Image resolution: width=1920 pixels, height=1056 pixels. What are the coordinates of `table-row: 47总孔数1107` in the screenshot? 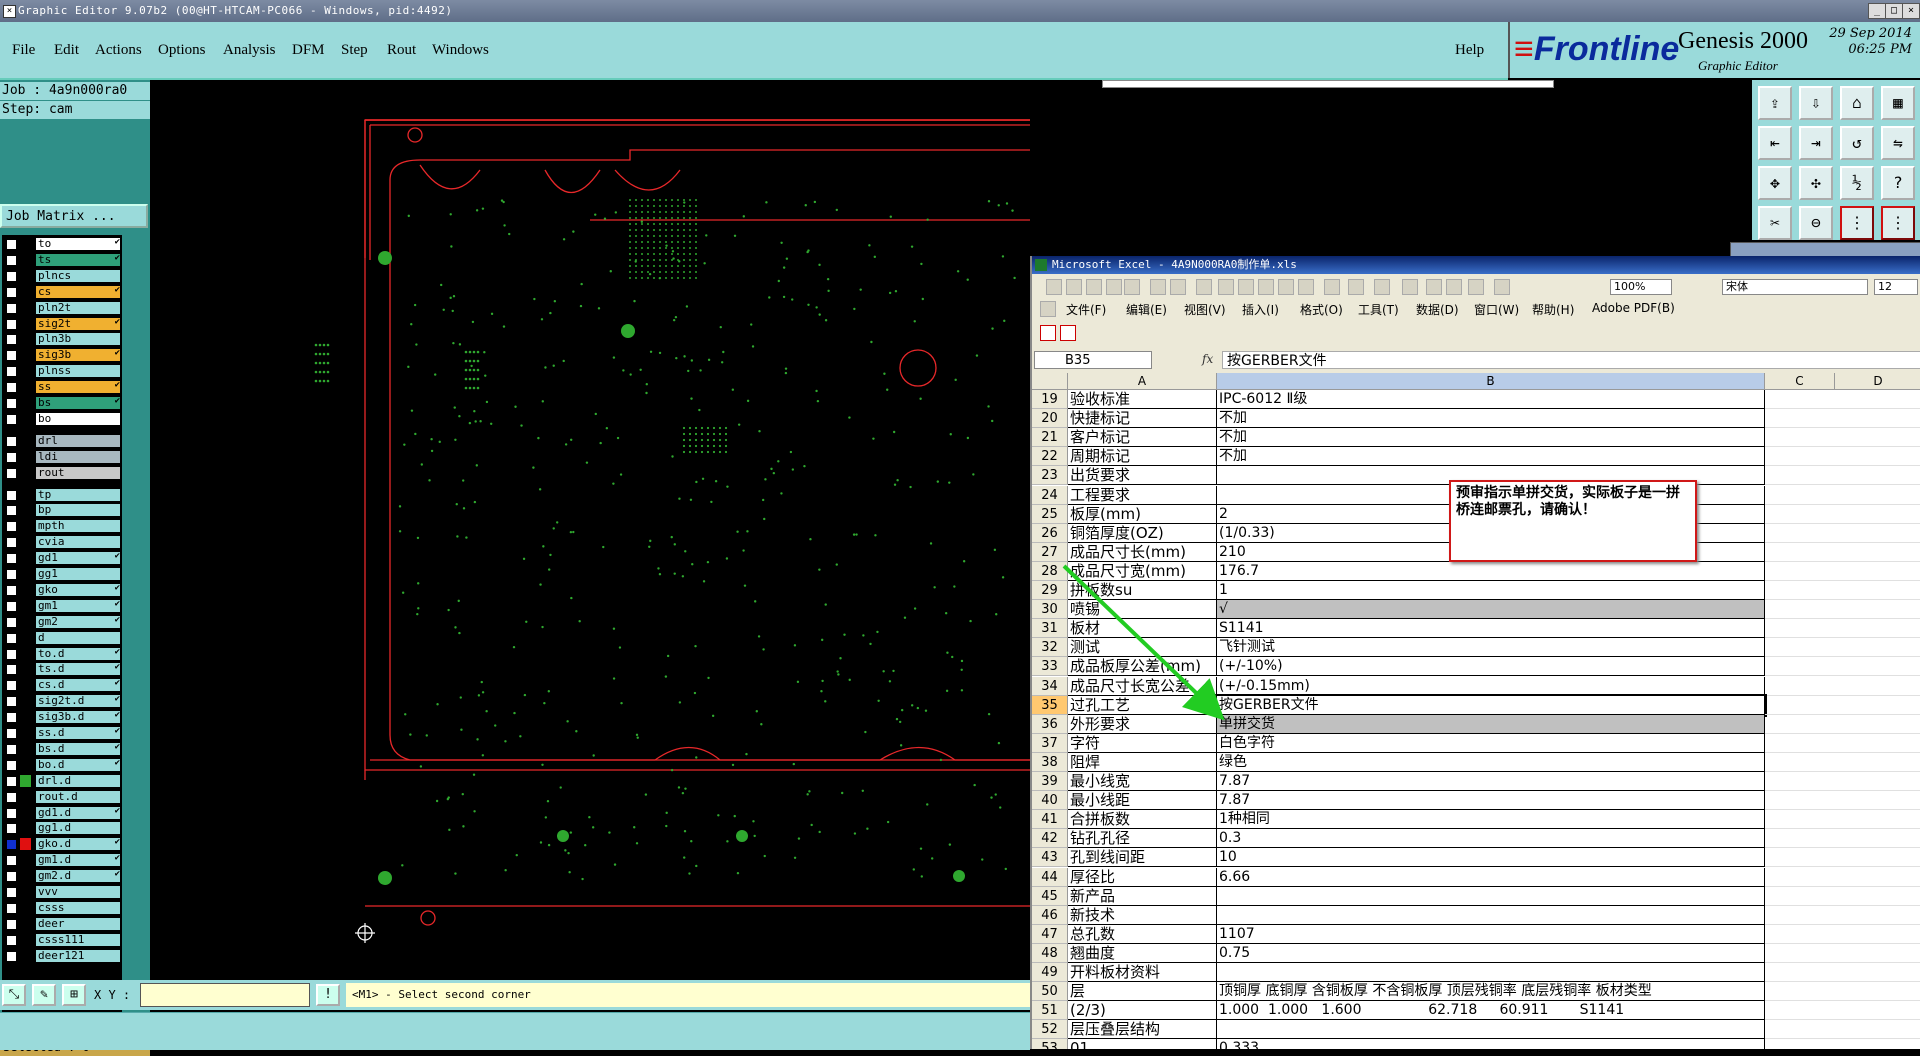 It's located at (1476, 934).